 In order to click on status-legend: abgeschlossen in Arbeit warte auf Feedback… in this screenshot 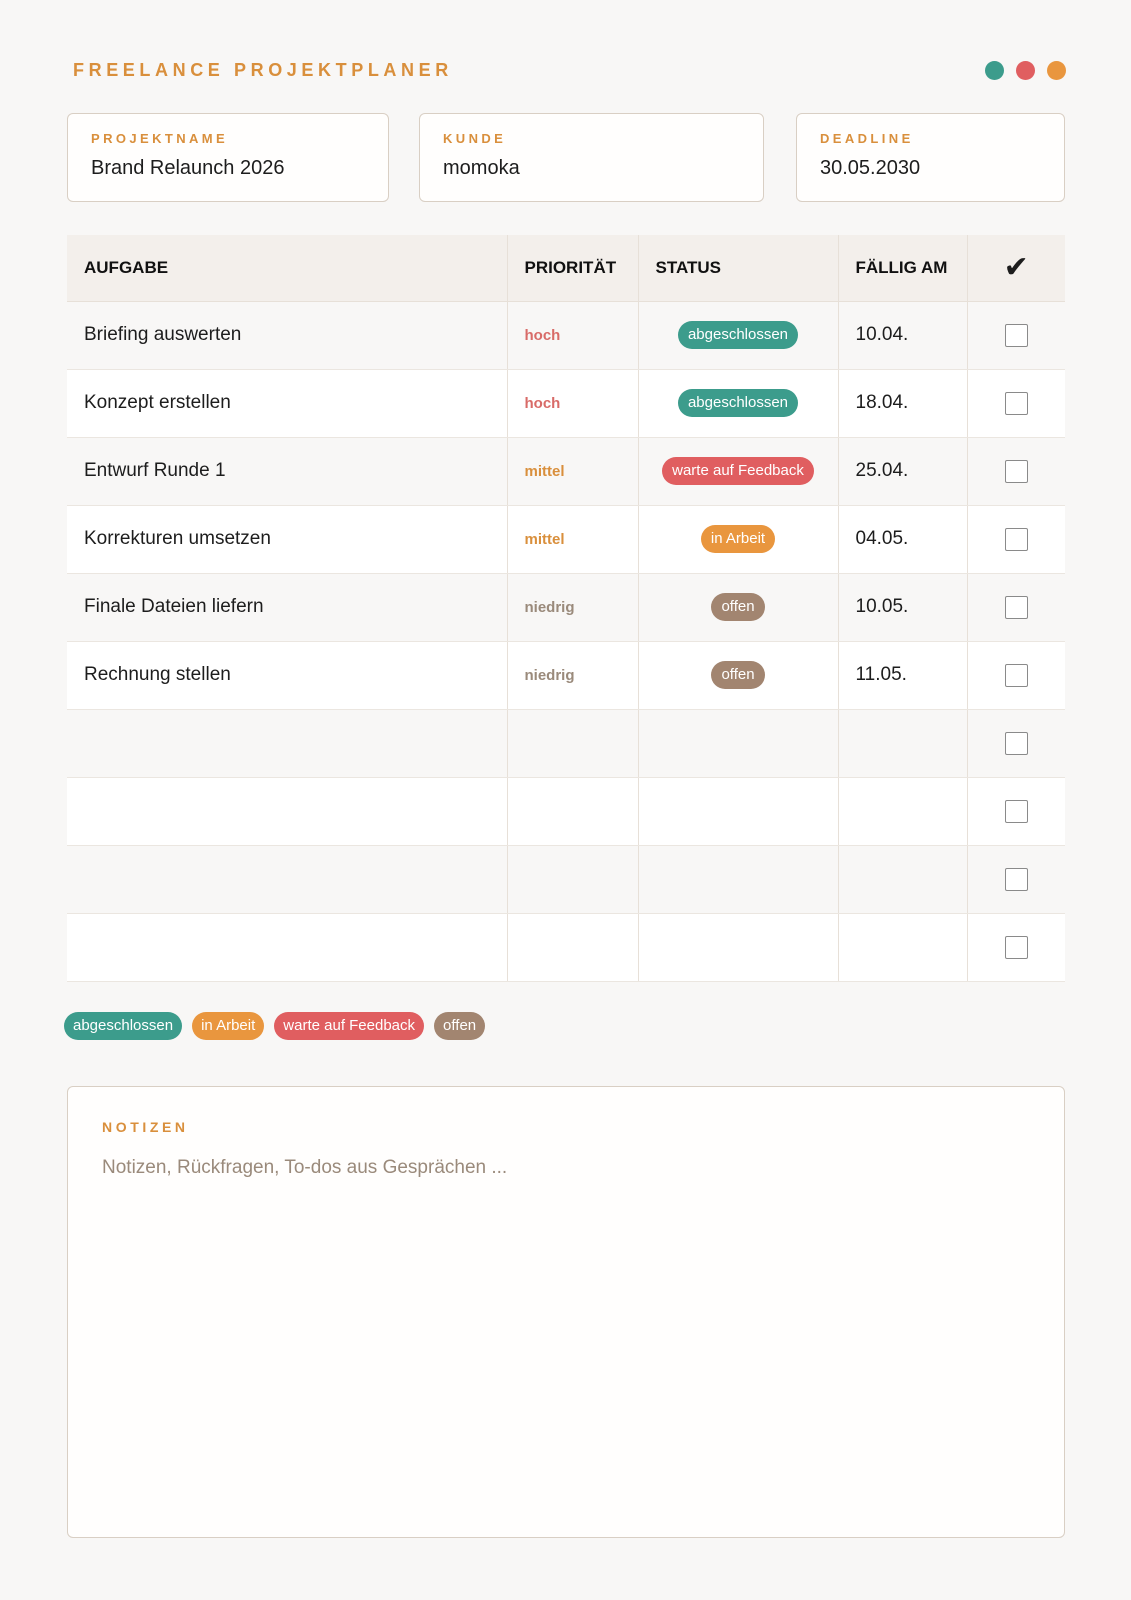, I will do `click(275, 1026)`.